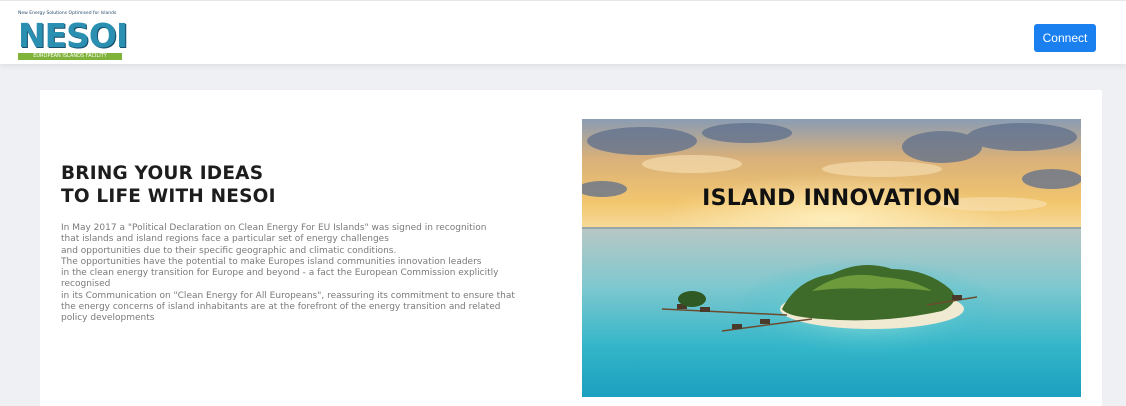  Describe the element at coordinates (108, 318) in the screenshot. I see `paragraph-line: policy developments` at that location.